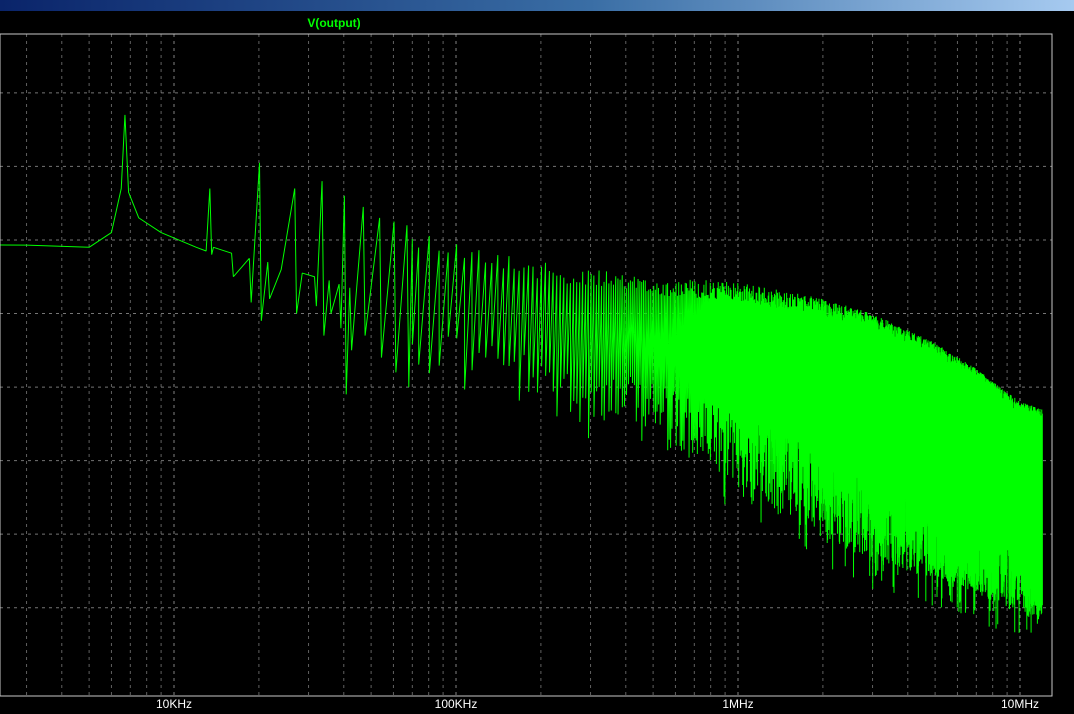  What do you see at coordinates (456, 704) in the screenshot?
I see `x-tick-label: 100KHz` at bounding box center [456, 704].